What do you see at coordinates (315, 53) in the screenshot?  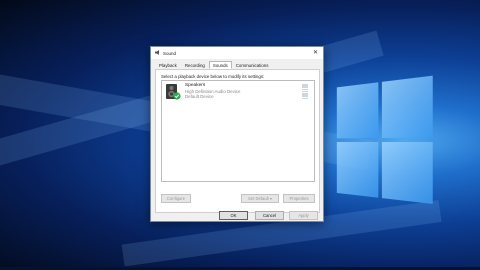 I see `close-button: ✕` at bounding box center [315, 53].